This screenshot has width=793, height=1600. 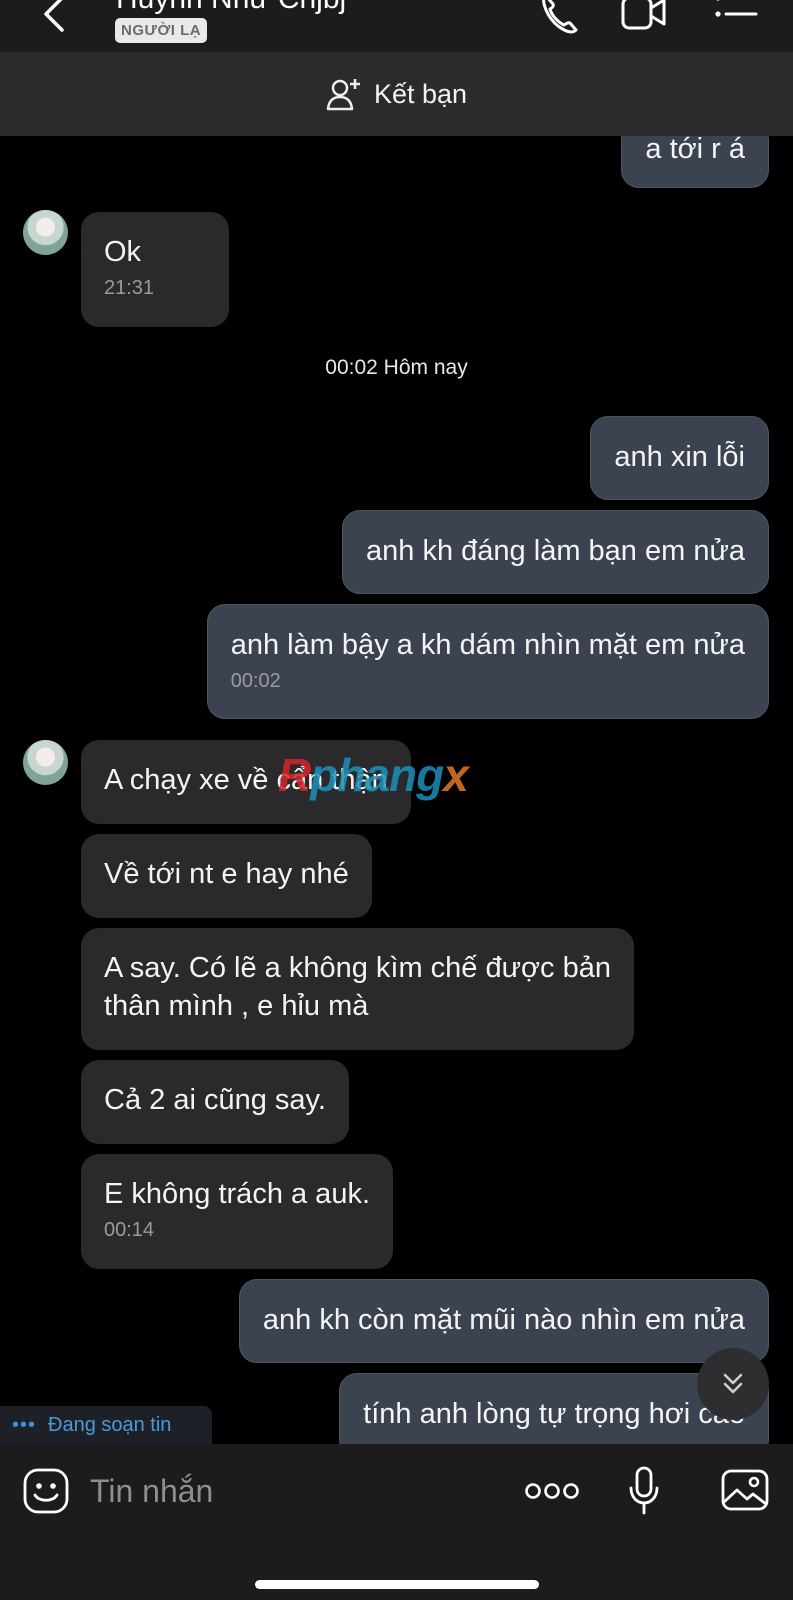 I want to click on message-text: Về tới nt e hay nhé, so click(x=226, y=874).